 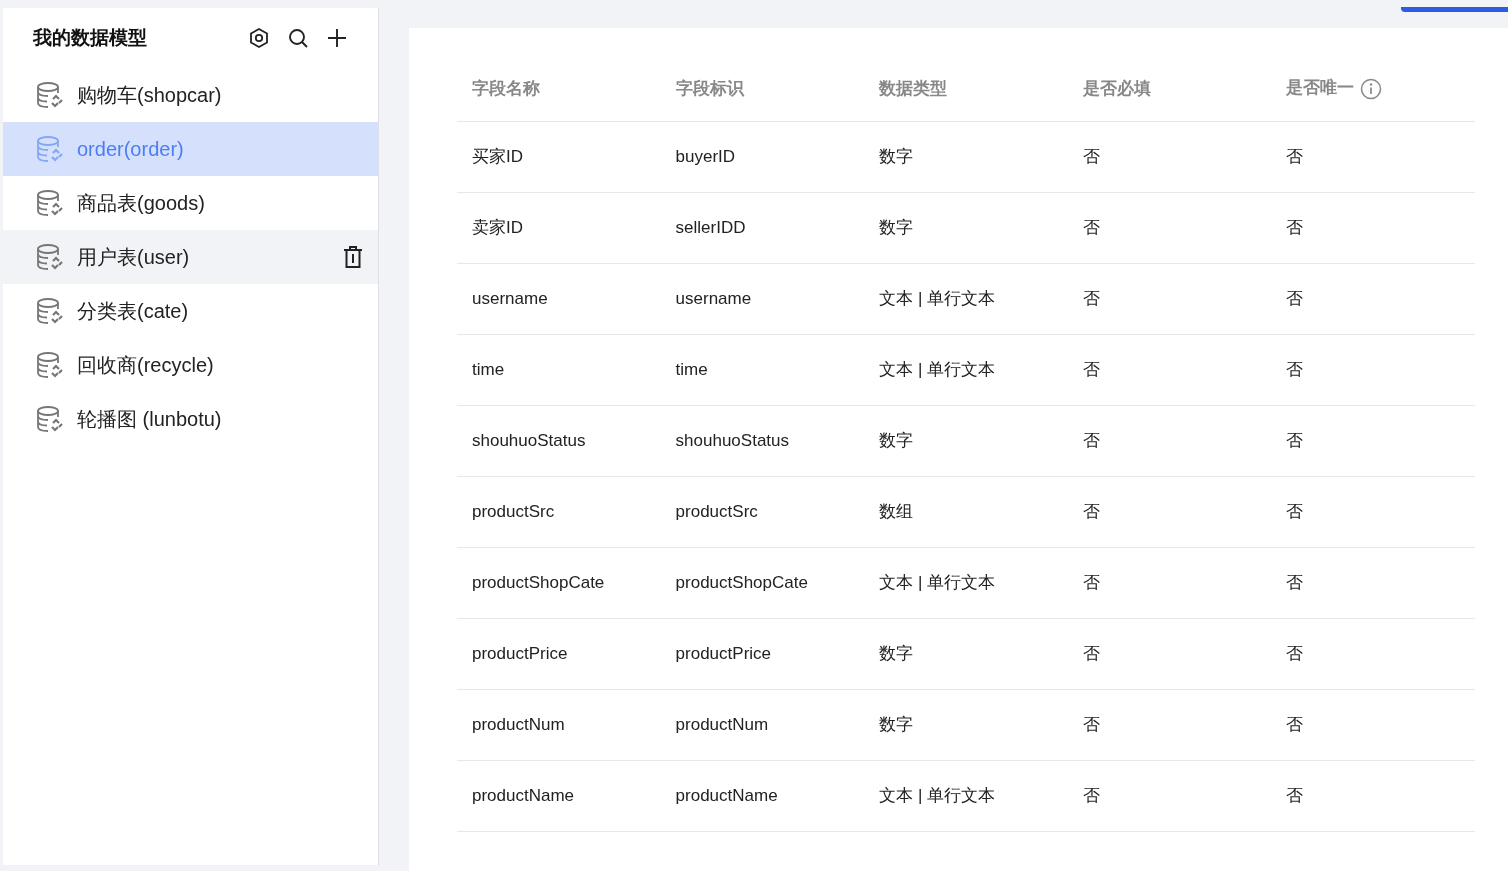 I want to click on search-icon, so click(x=298, y=38).